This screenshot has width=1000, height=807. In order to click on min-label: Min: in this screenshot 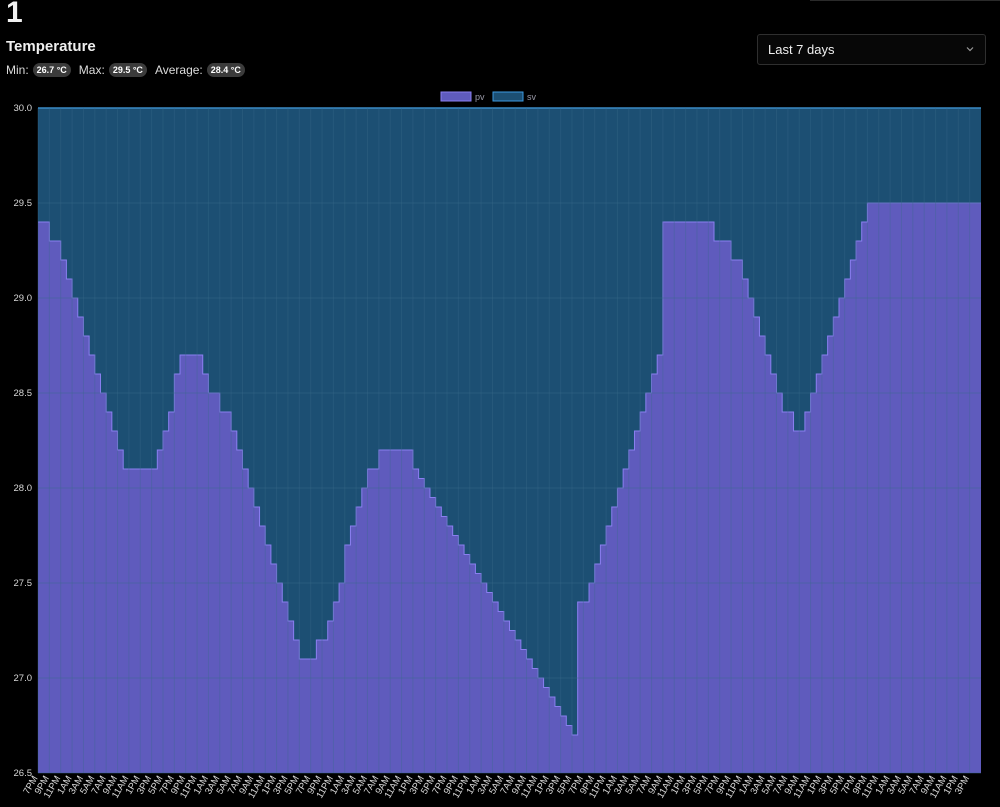, I will do `click(17, 70)`.